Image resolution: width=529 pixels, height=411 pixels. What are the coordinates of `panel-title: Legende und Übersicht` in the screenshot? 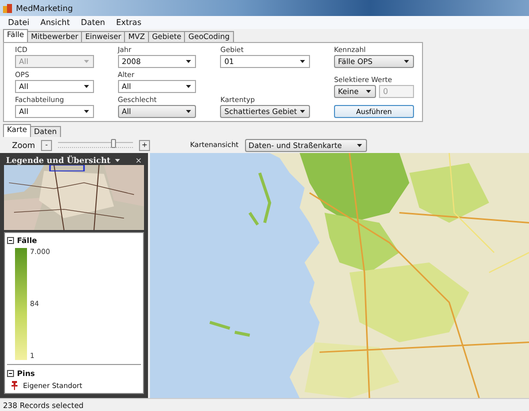 It's located at (58, 160).